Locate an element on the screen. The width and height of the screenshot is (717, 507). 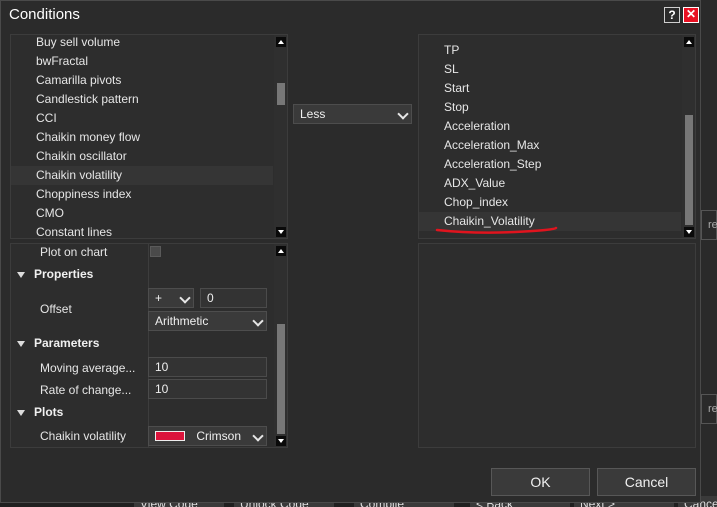
plots-section-header: Plots is located at coordinates (142, 412).